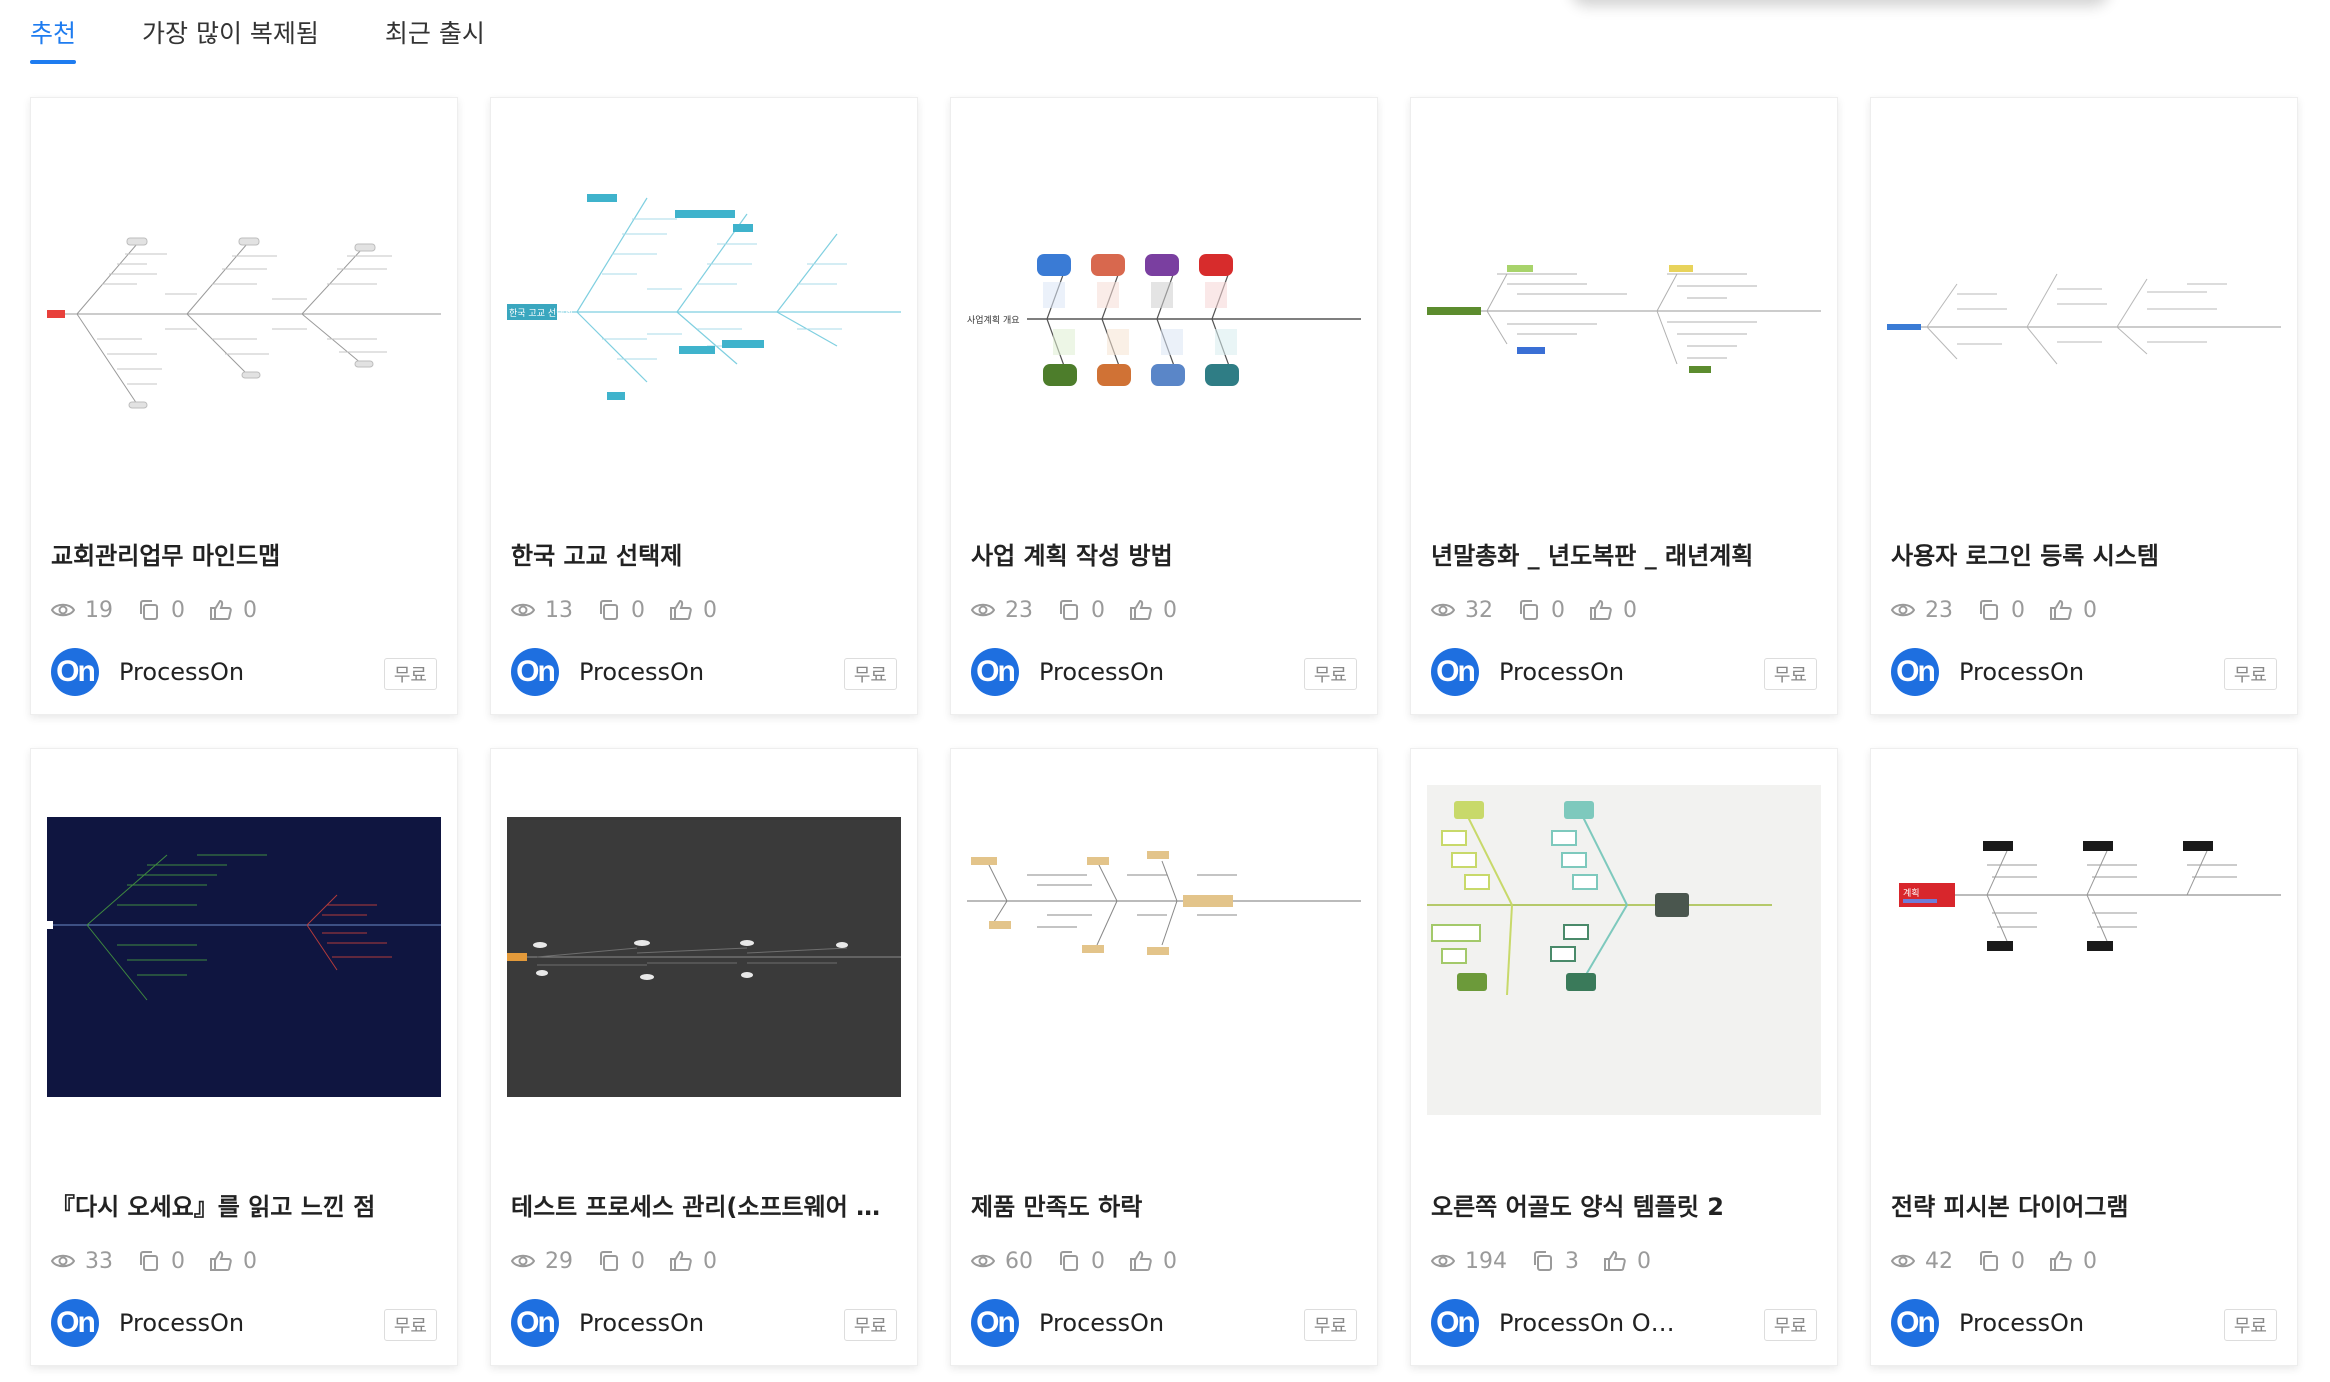 The image size is (2330, 1382). I want to click on tab-recent: 최근 출시, so click(435, 33).